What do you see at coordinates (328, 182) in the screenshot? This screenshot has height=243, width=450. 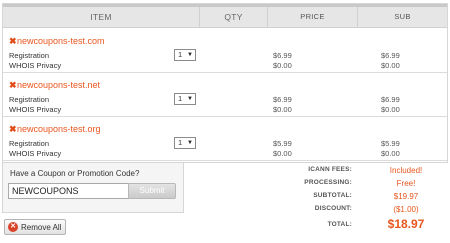 I see `totals-label: PROCESSING:` at bounding box center [328, 182].